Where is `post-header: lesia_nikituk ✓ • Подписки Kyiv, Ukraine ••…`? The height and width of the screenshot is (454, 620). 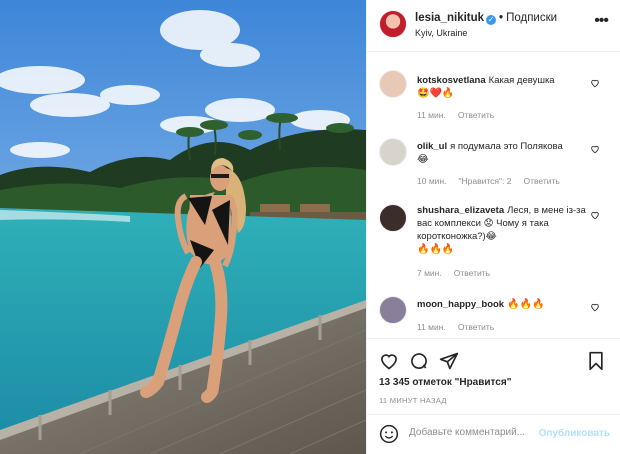
post-header: lesia_nikituk ✓ • Подписки Kyiv, Ukraine ••… is located at coordinates (493, 26).